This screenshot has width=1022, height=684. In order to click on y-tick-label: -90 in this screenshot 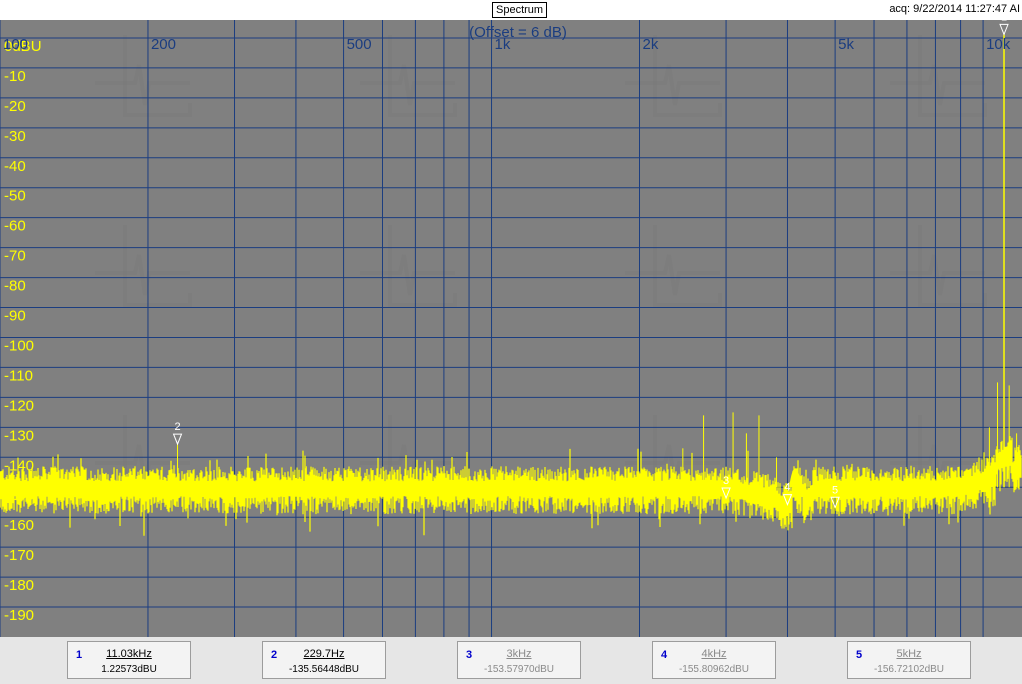, I will do `click(15, 316)`.